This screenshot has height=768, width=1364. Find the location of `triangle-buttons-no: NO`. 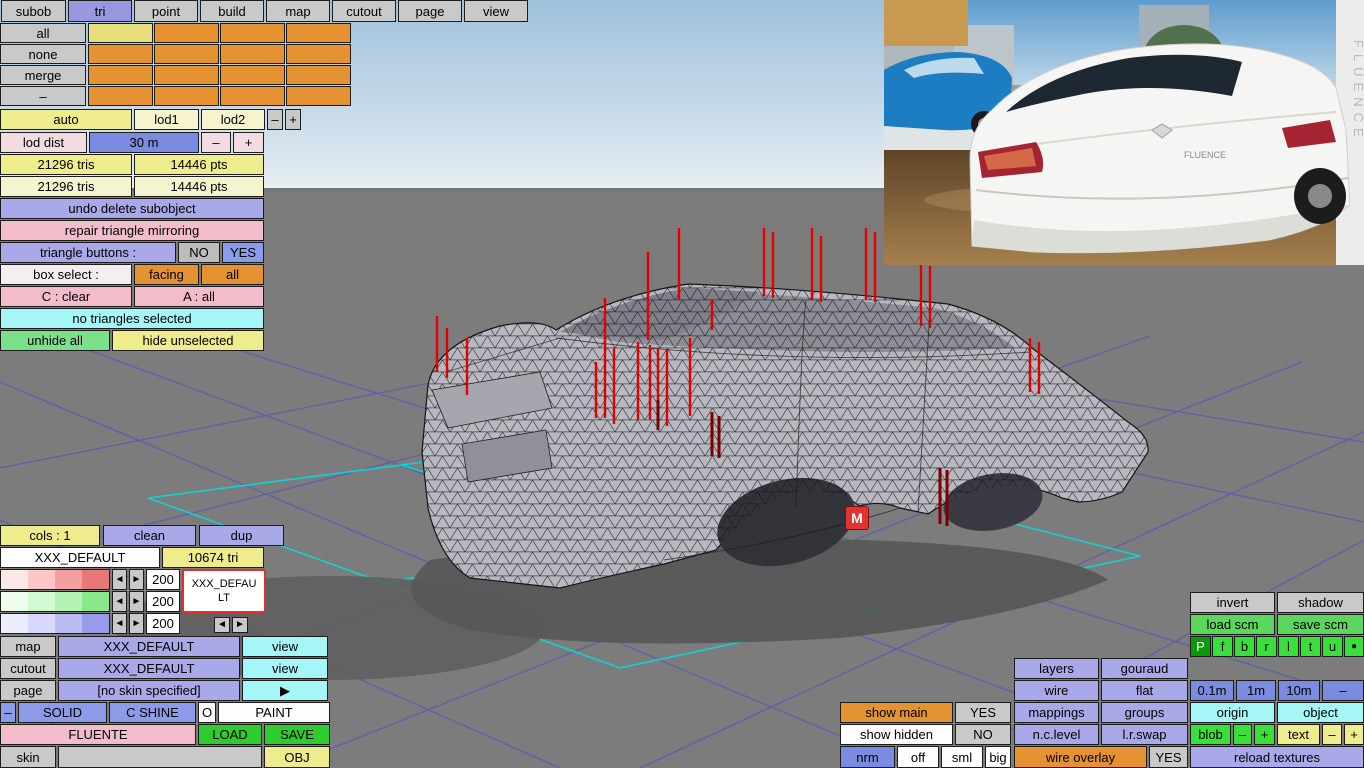

triangle-buttons-no: NO is located at coordinates (199, 252).